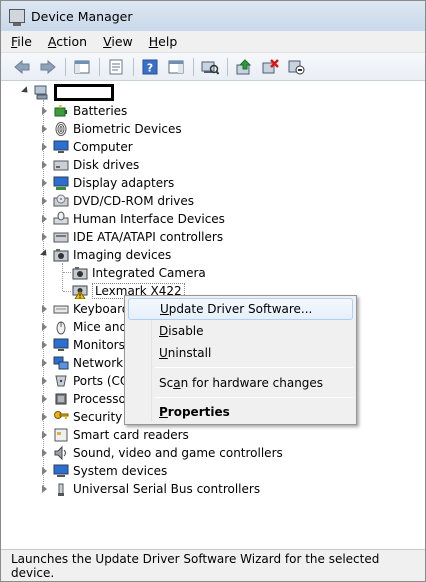  I want to click on tree-item-disk-drives: Disk drives, so click(89, 165).